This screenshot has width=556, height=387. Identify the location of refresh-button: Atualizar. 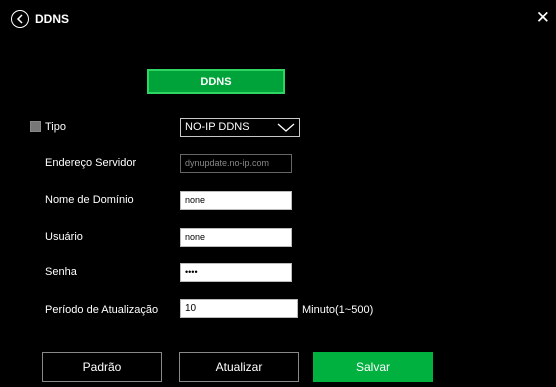
(239, 367).